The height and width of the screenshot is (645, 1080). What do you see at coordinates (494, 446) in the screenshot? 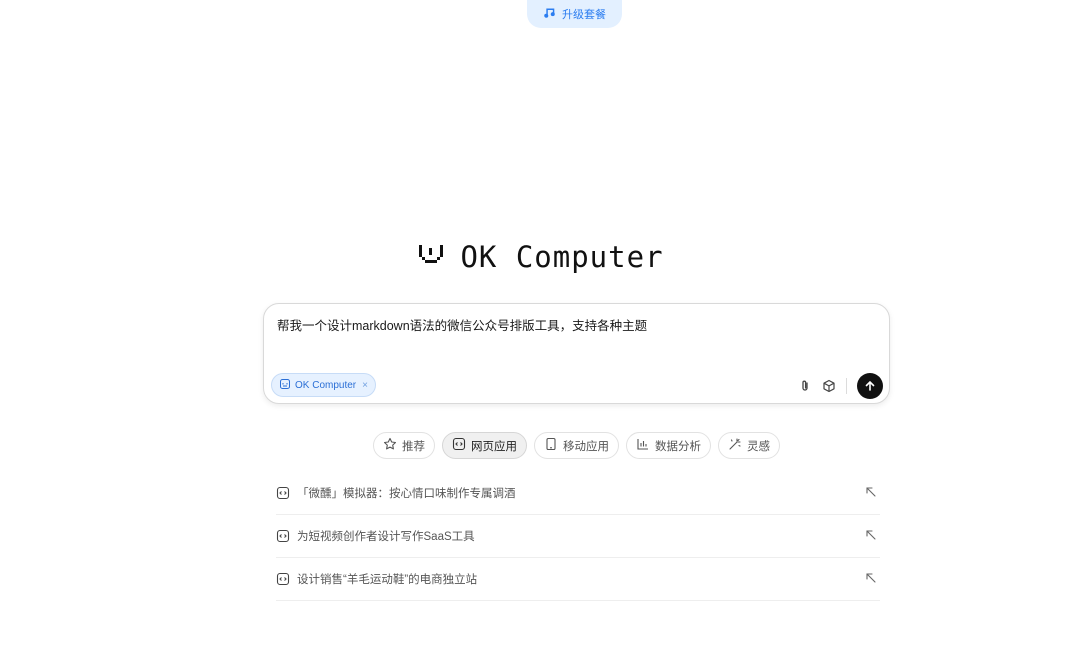
I see `tab-label: 网页应用` at bounding box center [494, 446].